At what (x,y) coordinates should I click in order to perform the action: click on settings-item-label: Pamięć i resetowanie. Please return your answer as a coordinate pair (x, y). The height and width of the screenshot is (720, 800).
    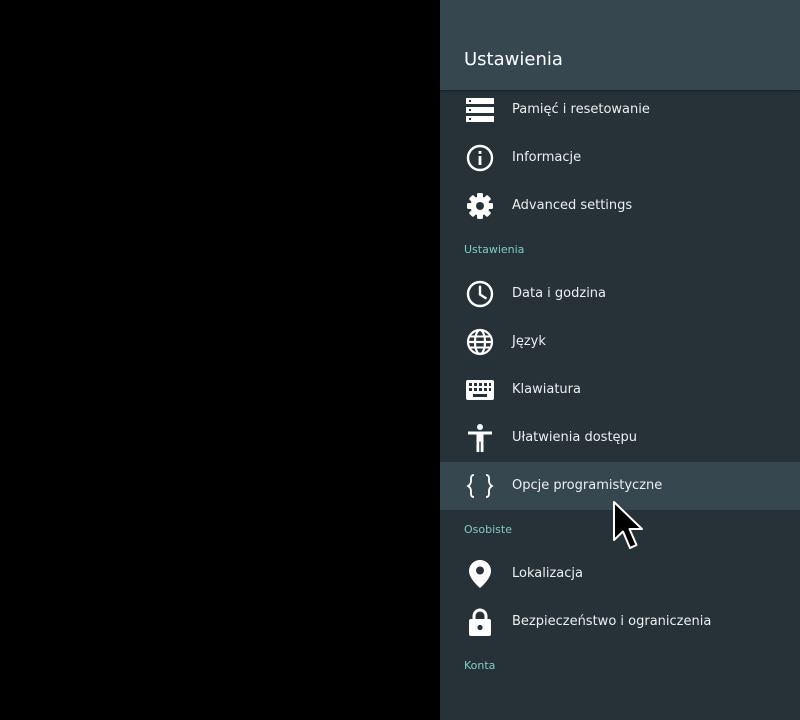
    Looking at the image, I should click on (581, 109).